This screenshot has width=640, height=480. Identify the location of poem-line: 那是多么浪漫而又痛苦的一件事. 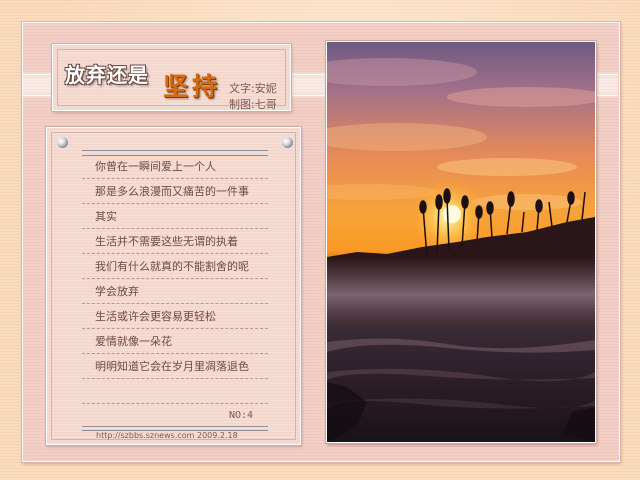
(175, 191).